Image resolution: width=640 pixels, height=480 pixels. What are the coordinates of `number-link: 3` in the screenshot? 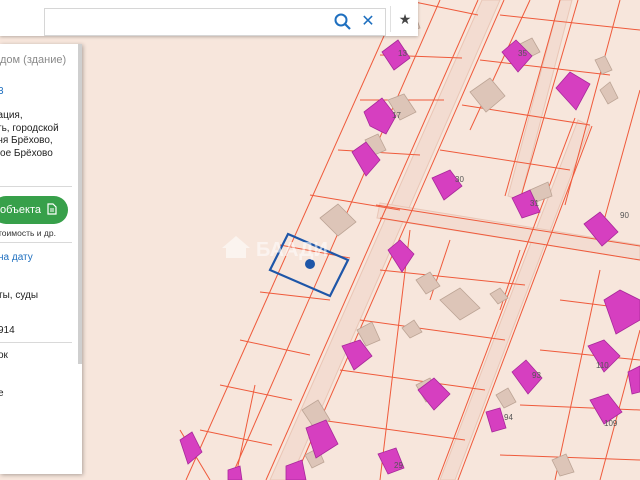 It's located at (2, 91).